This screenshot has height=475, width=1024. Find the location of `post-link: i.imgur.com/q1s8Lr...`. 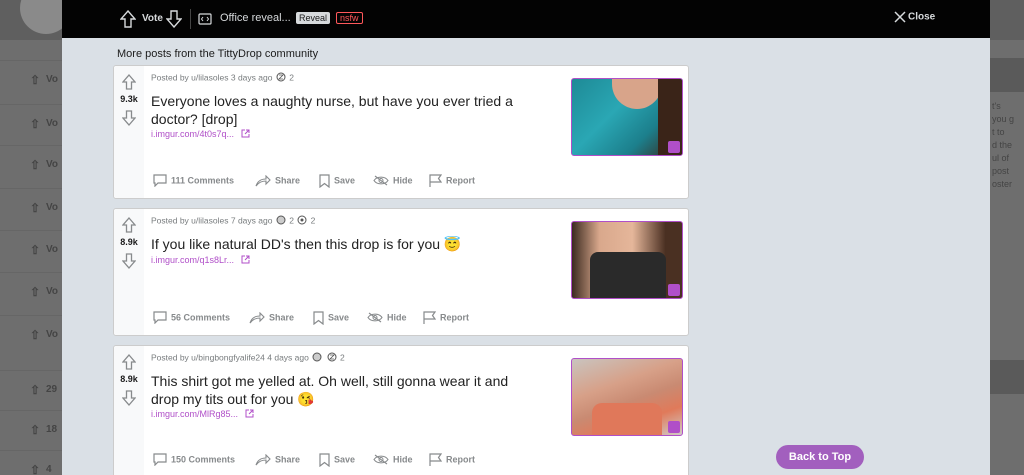

post-link: i.imgur.com/q1s8Lr... is located at coordinates (200, 260).